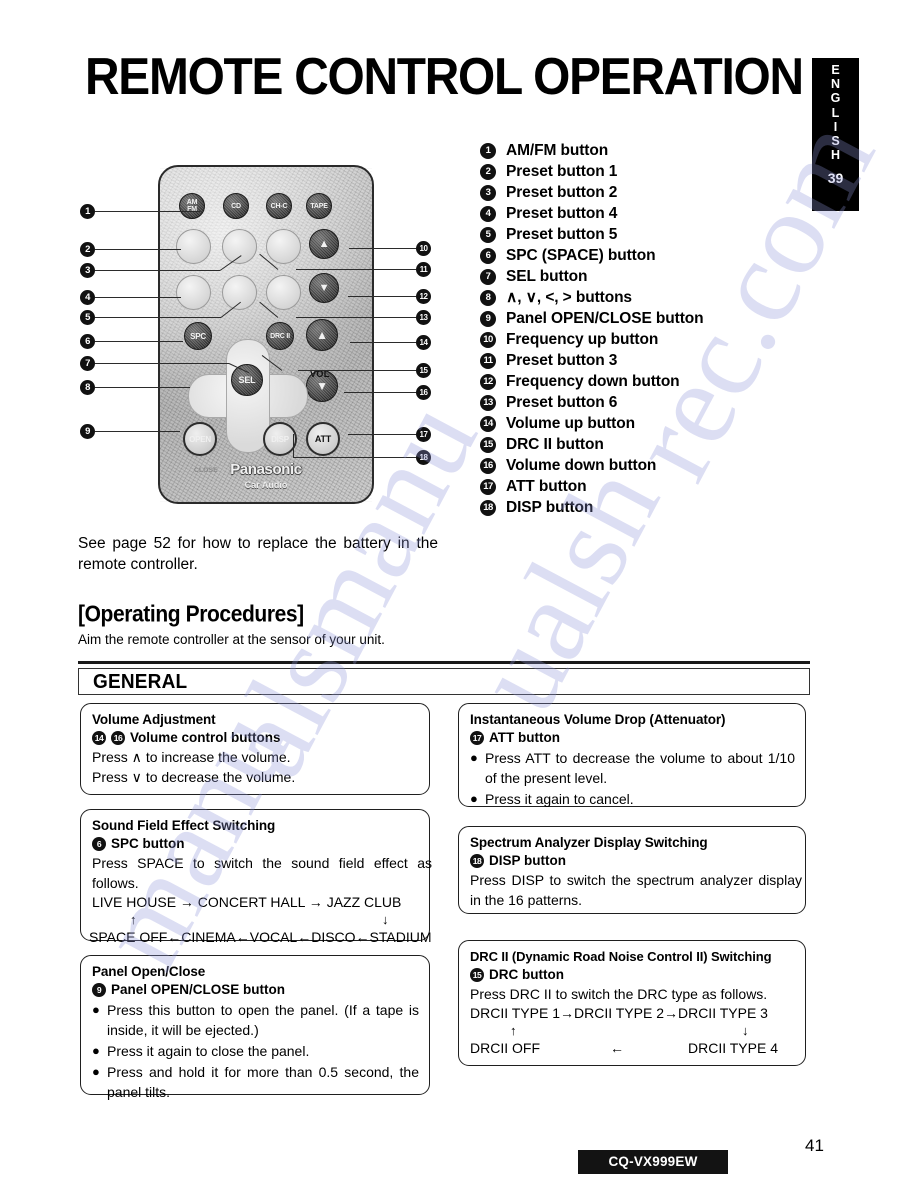 The height and width of the screenshot is (1188, 918). What do you see at coordinates (444, 76) in the screenshot?
I see `page-title: REMOTE CONTROL OPERATION` at bounding box center [444, 76].